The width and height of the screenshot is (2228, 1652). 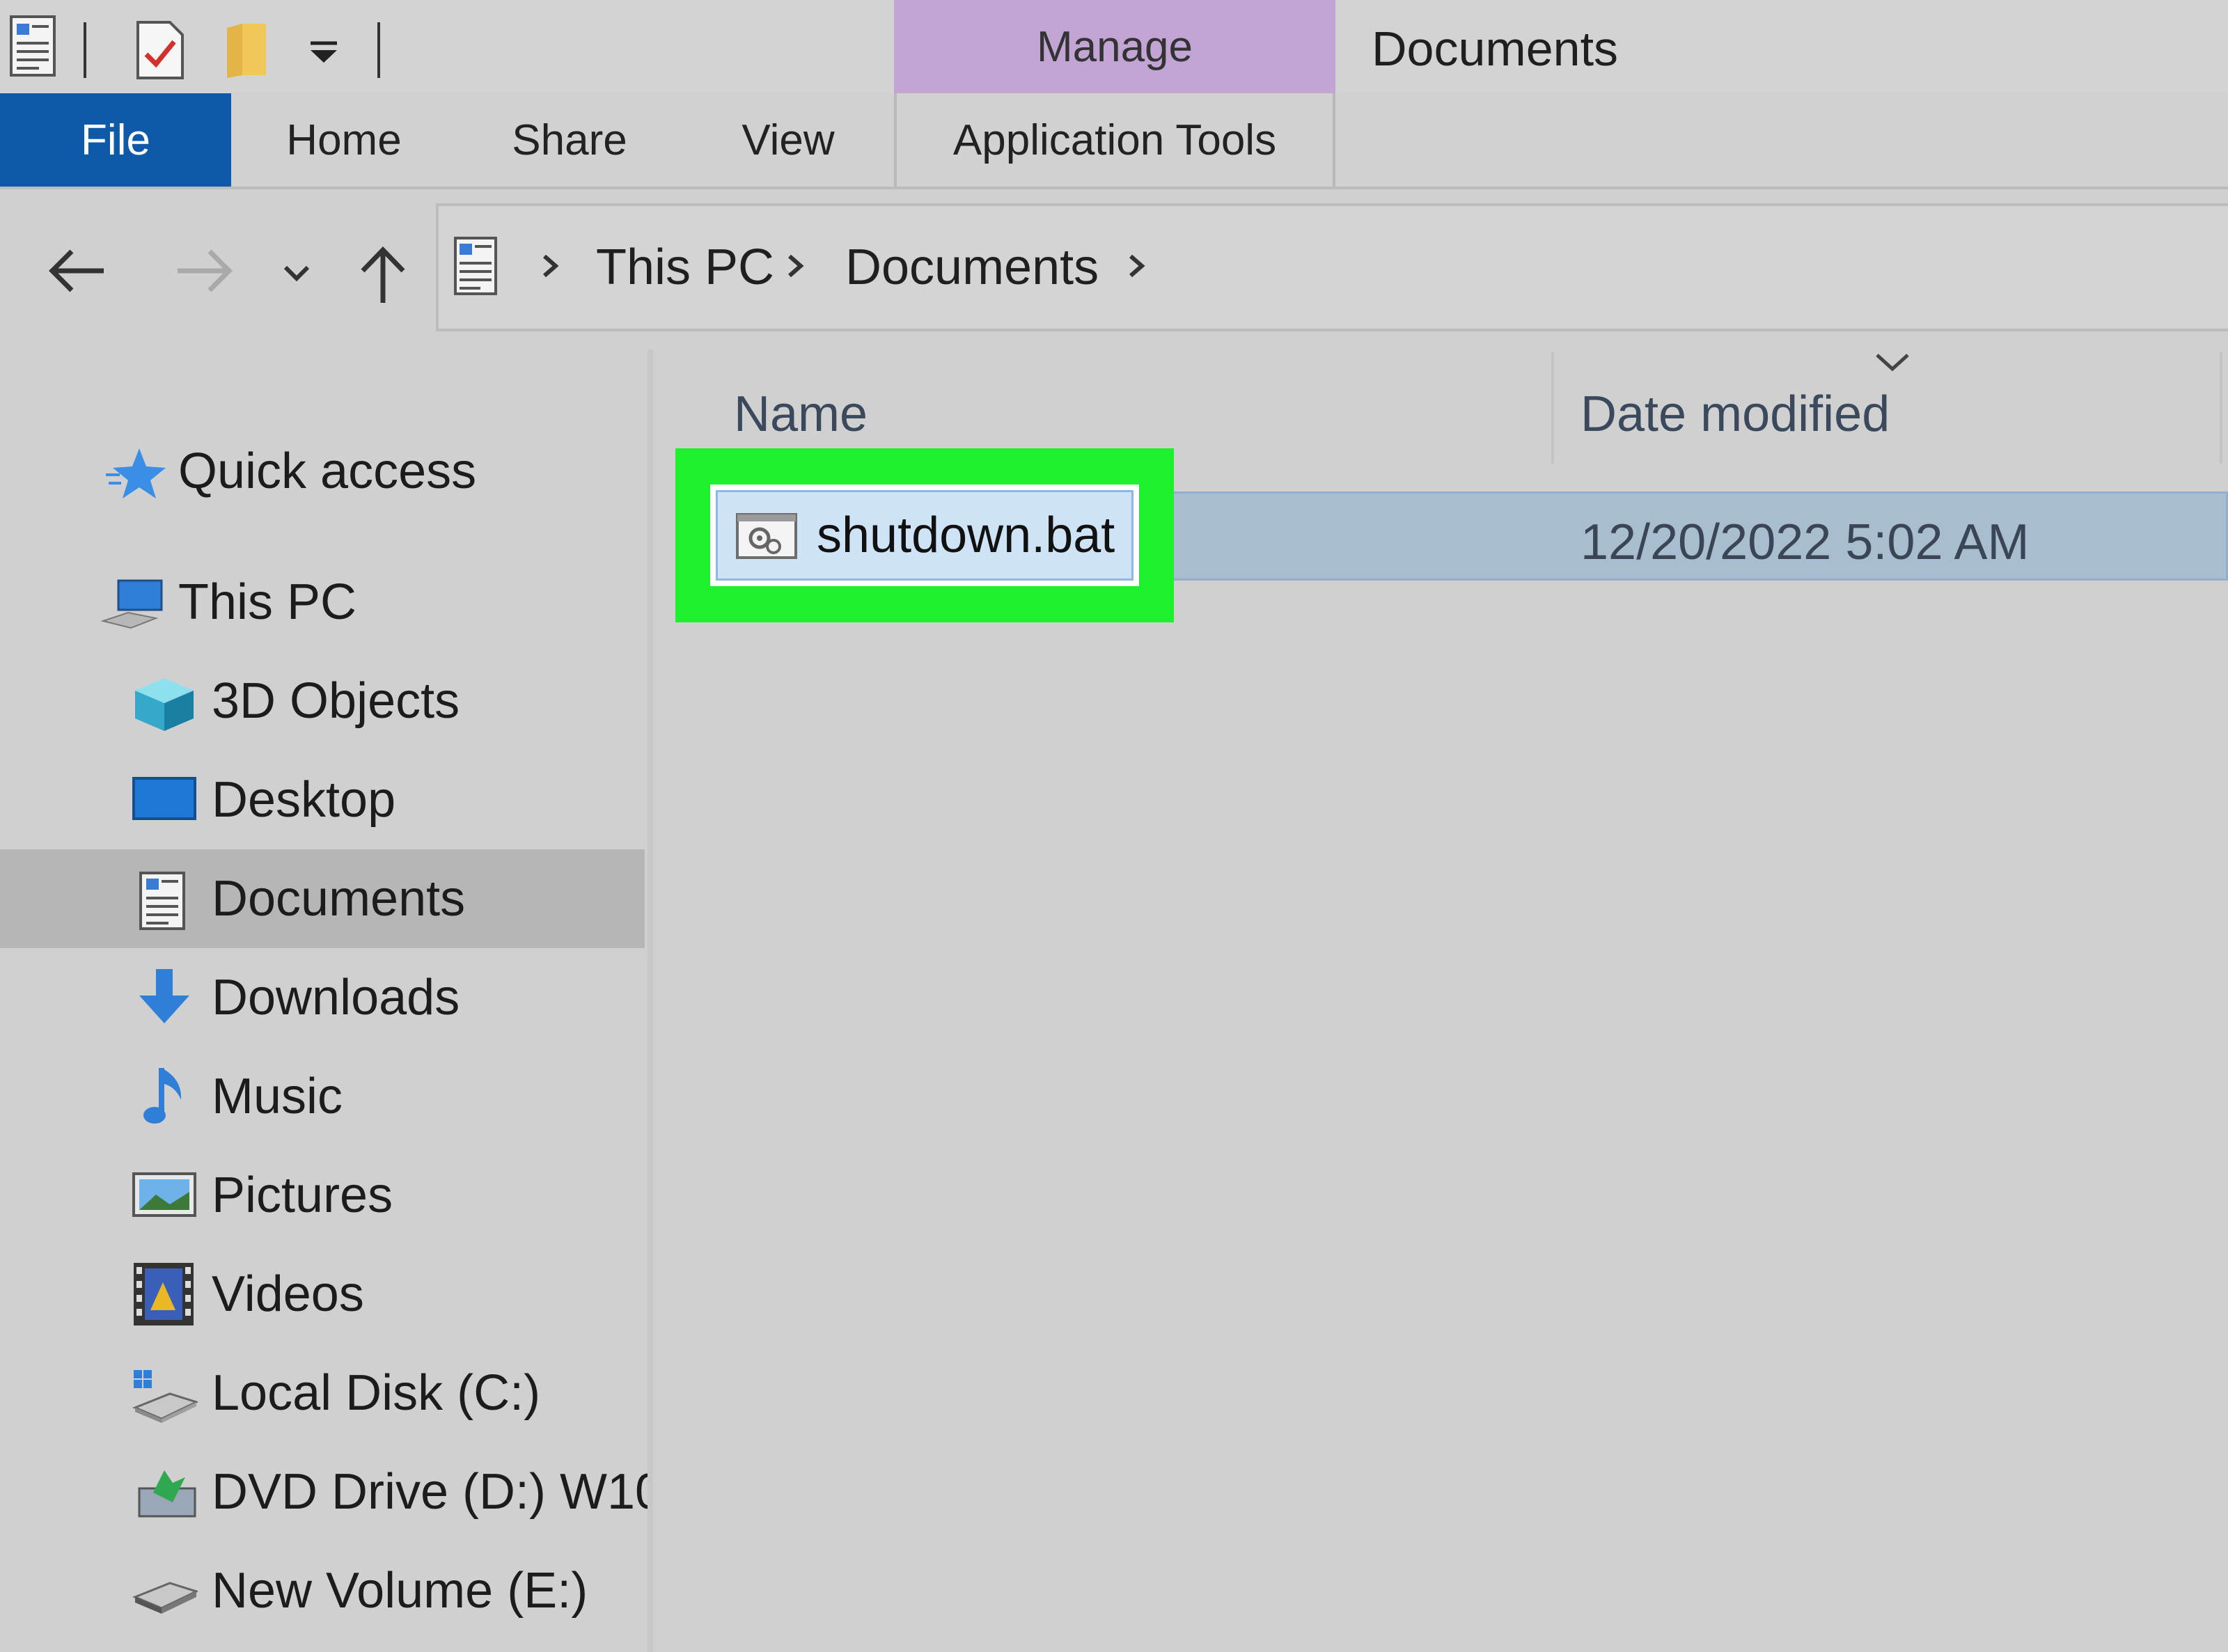 I want to click on film-icon, so click(x=164, y=1293).